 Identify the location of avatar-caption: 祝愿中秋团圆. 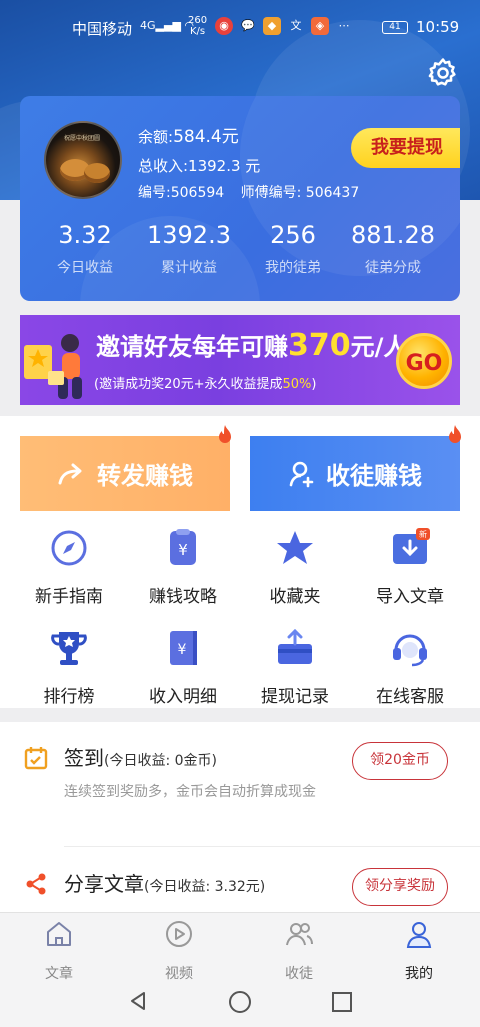
(82, 138).